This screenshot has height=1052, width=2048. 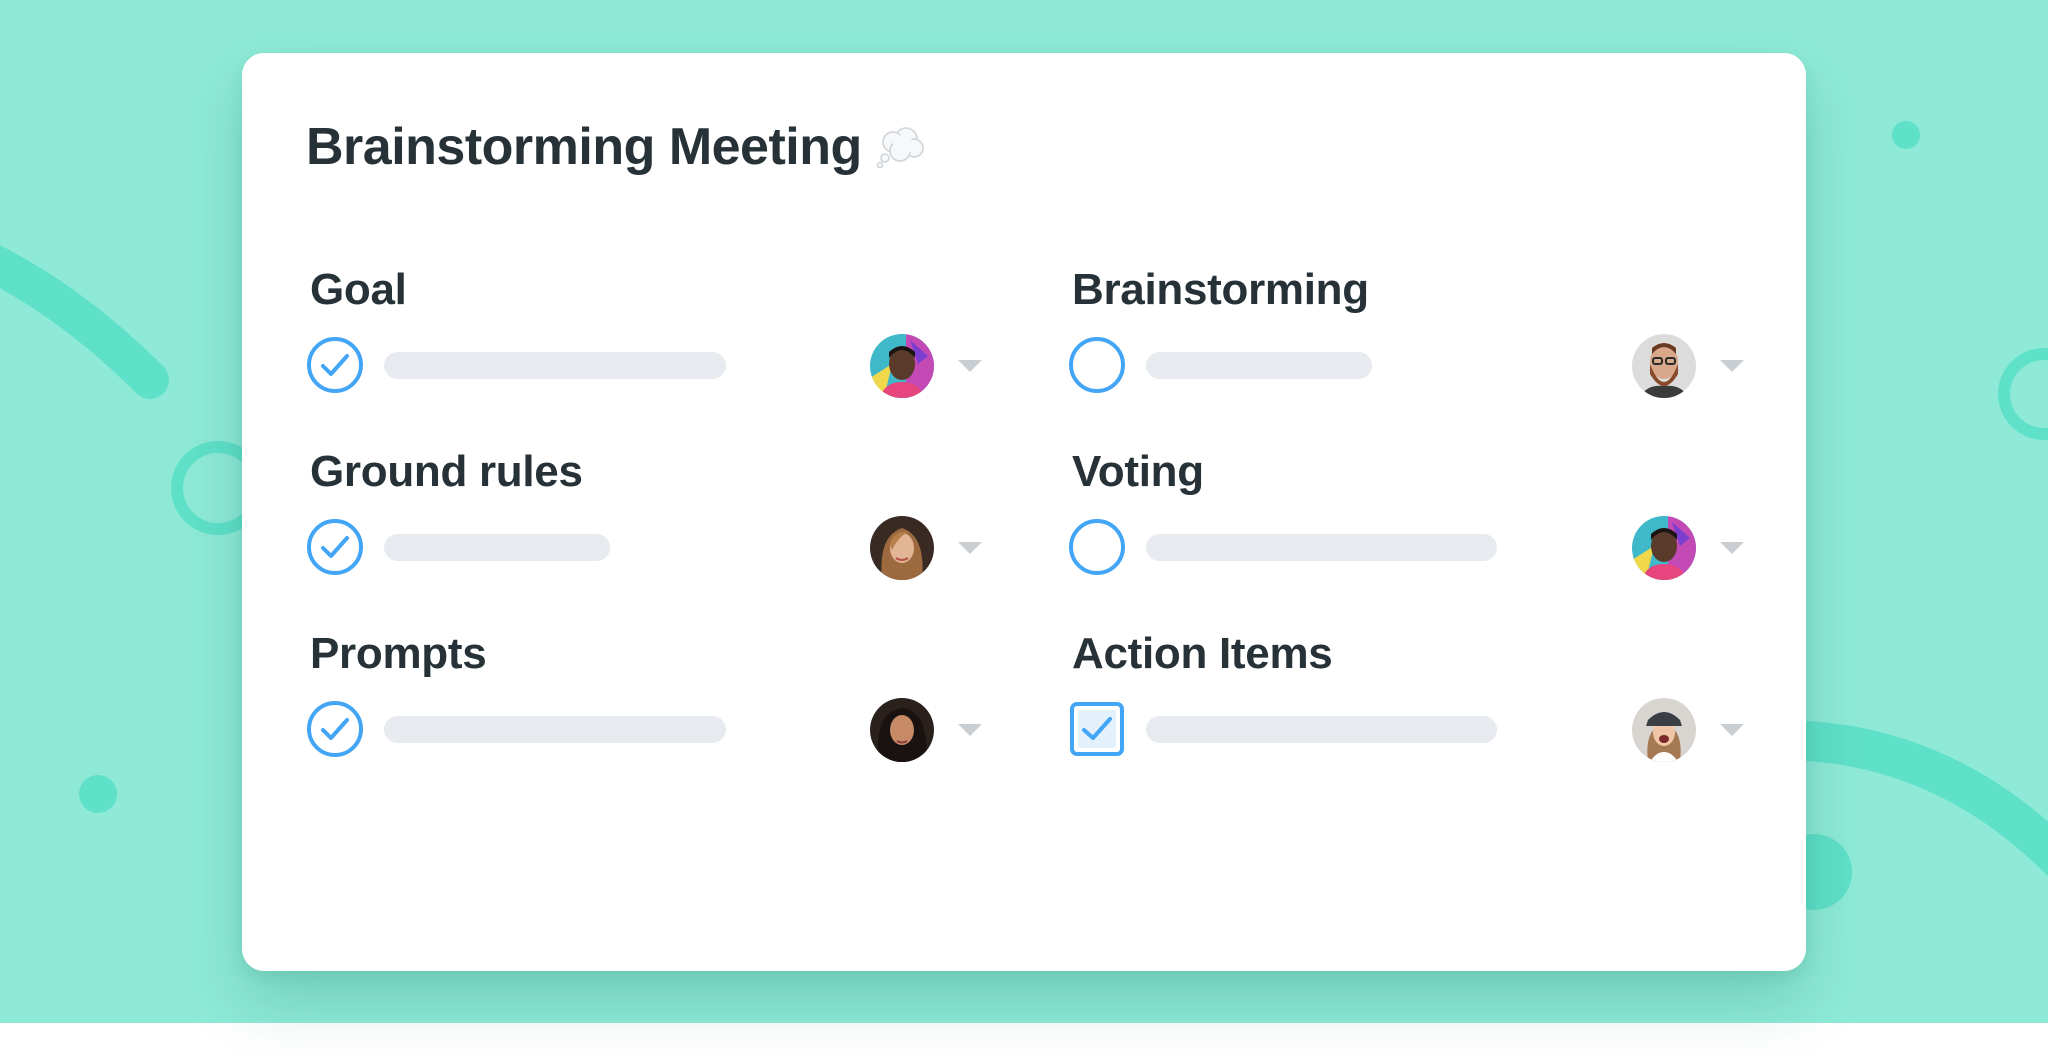 What do you see at coordinates (1202, 653) in the screenshot?
I see `section-title: Action Items` at bounding box center [1202, 653].